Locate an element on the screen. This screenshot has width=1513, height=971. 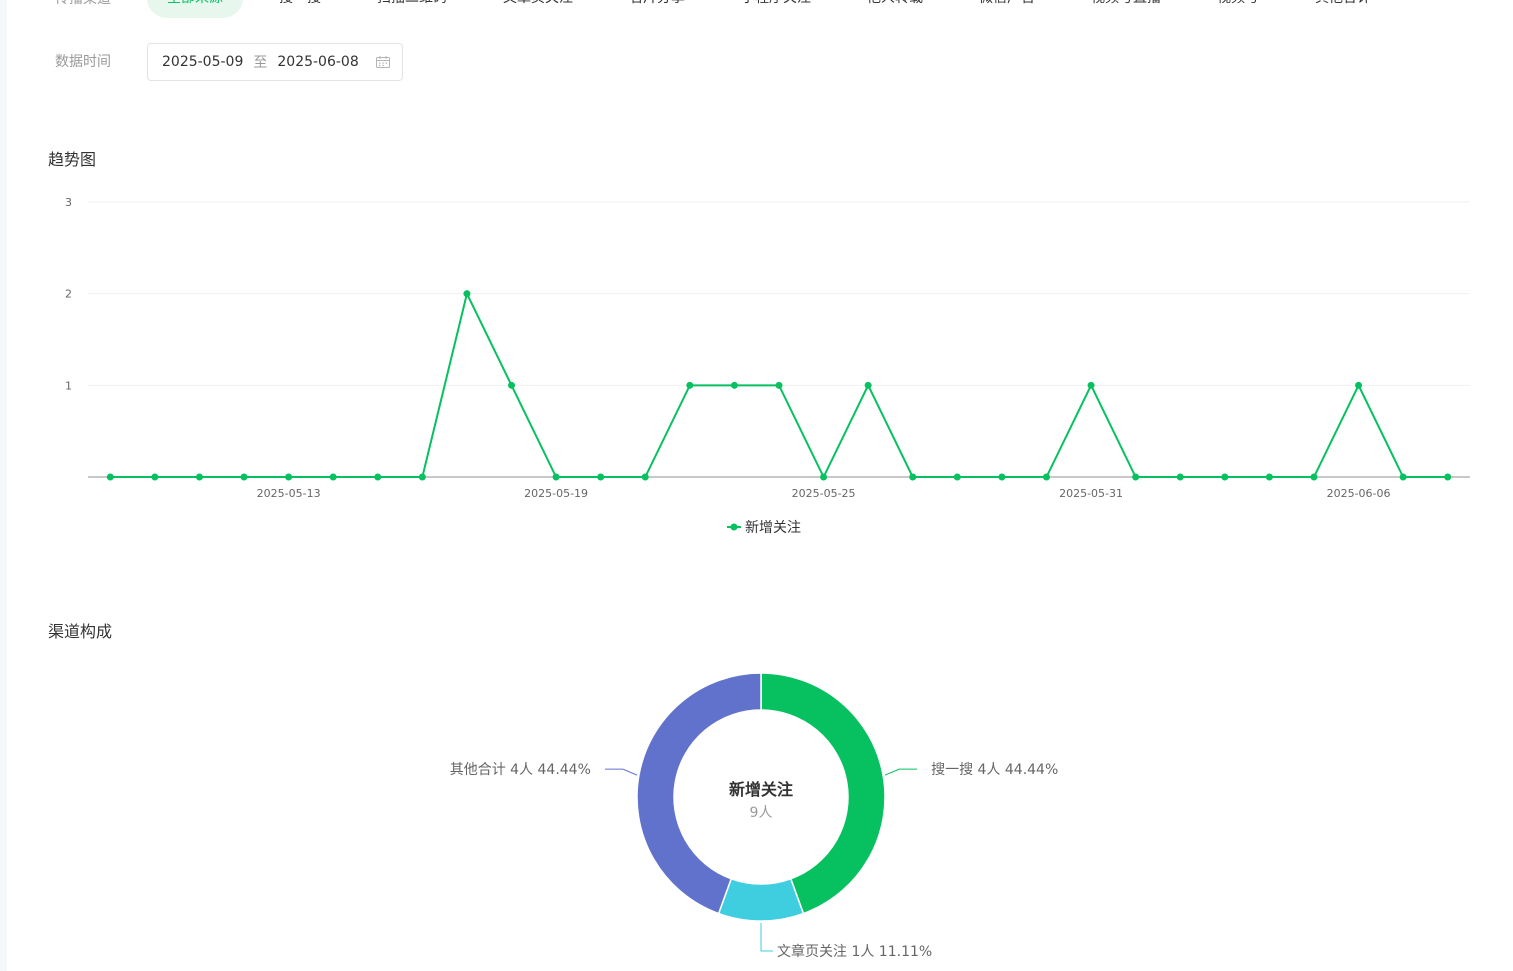
channel-chip: 搜一搜 is located at coordinates (300, 9).